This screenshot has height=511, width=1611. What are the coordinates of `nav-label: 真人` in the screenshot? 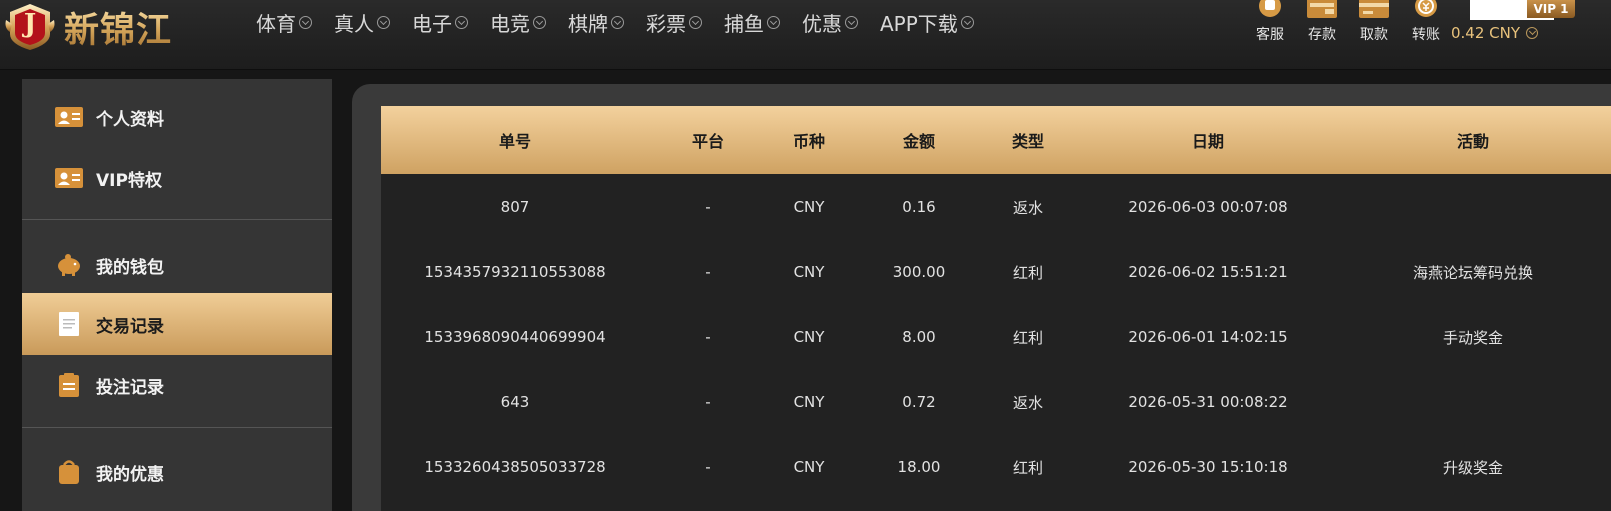 It's located at (354, 23).